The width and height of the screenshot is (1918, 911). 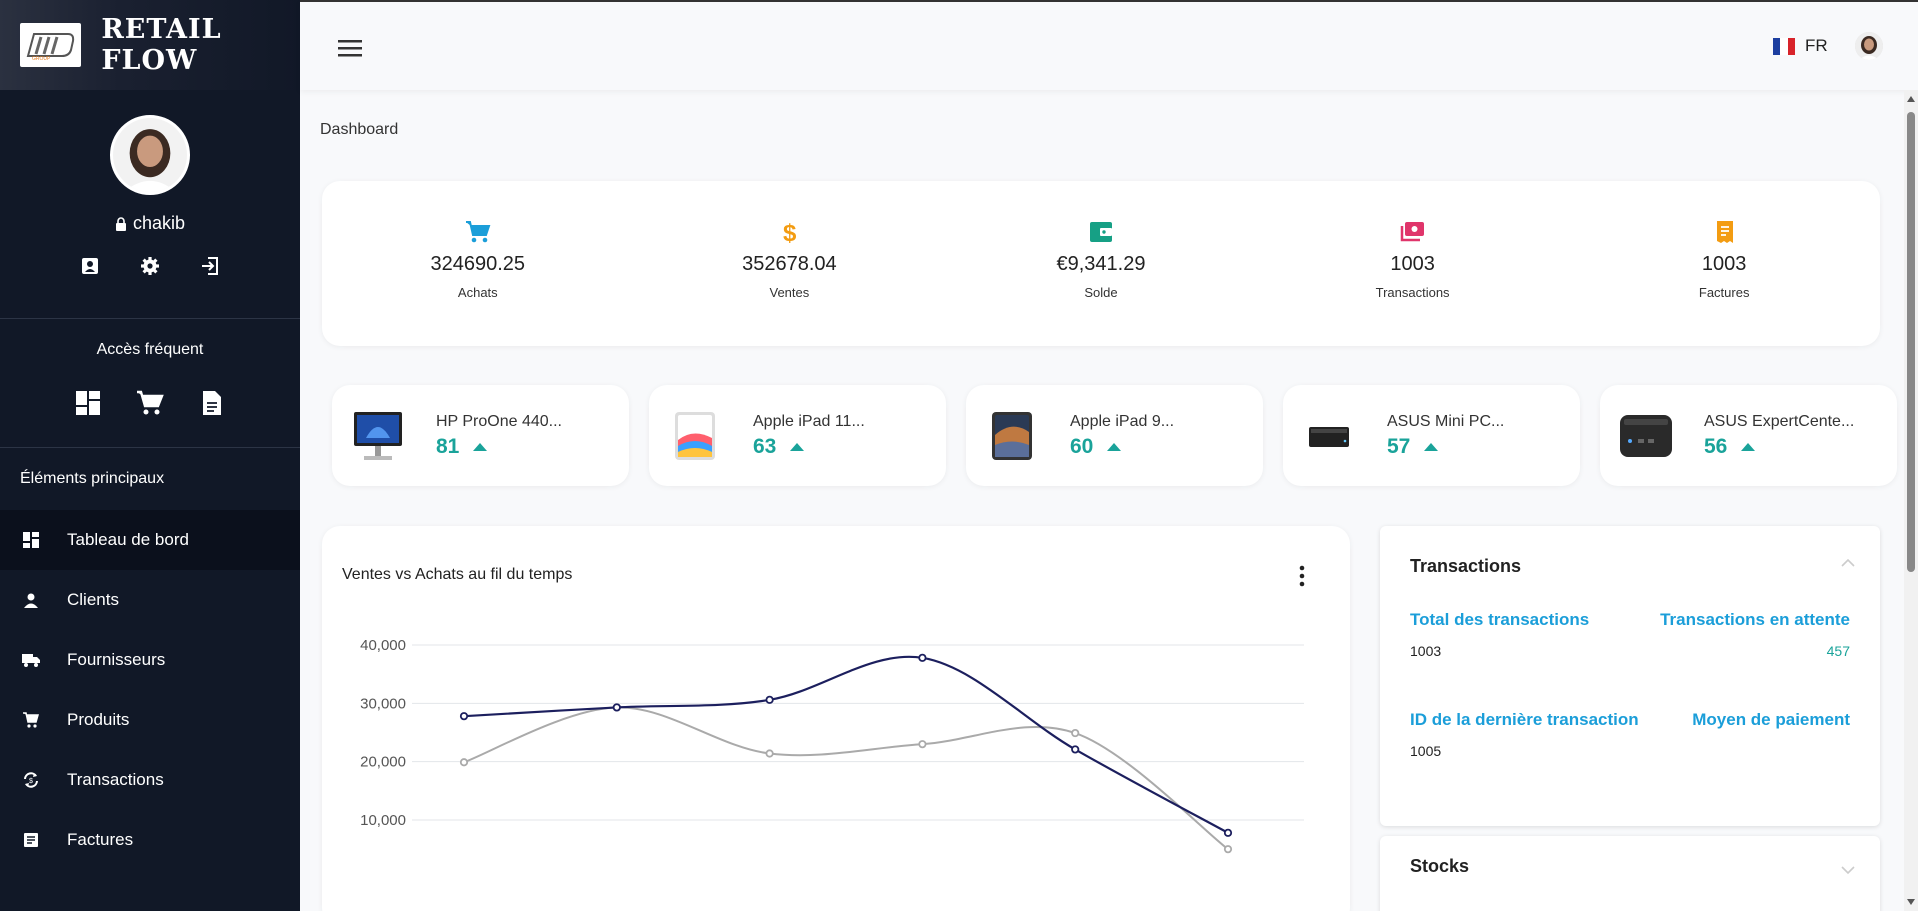 I want to click on scroll-down-icon, so click(x=1911, y=902).